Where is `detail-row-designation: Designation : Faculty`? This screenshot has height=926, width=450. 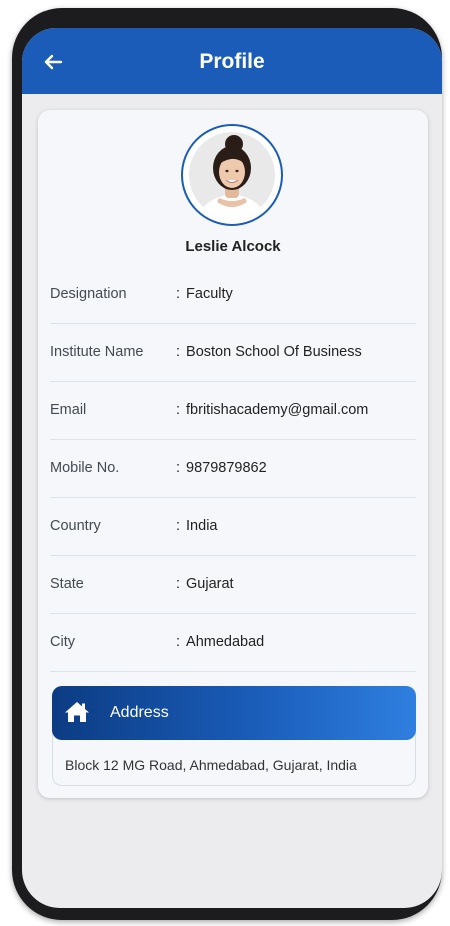 detail-row-designation: Designation : Faculty is located at coordinates (233, 295).